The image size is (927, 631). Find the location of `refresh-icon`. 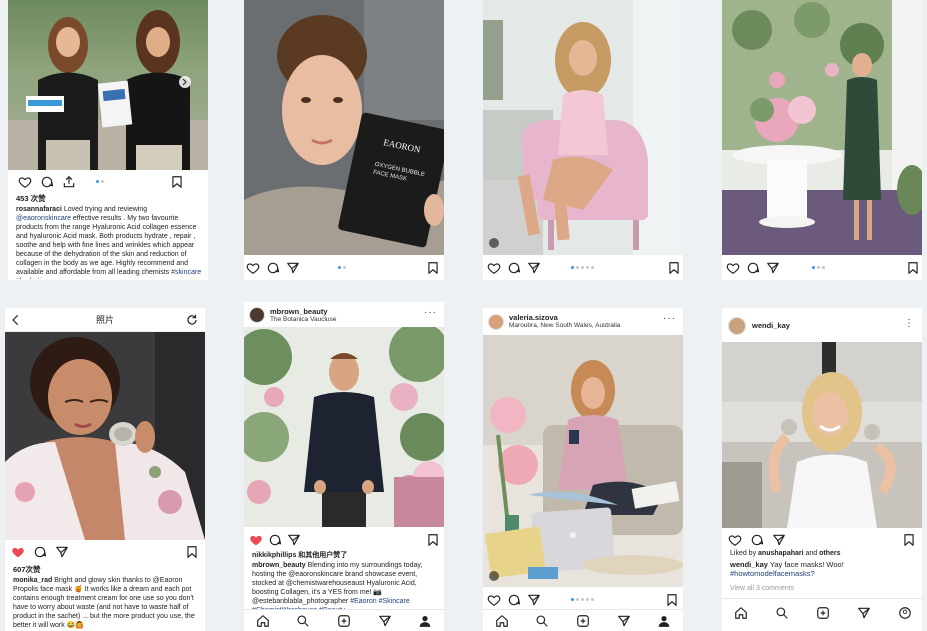

refresh-icon is located at coordinates (192, 320).